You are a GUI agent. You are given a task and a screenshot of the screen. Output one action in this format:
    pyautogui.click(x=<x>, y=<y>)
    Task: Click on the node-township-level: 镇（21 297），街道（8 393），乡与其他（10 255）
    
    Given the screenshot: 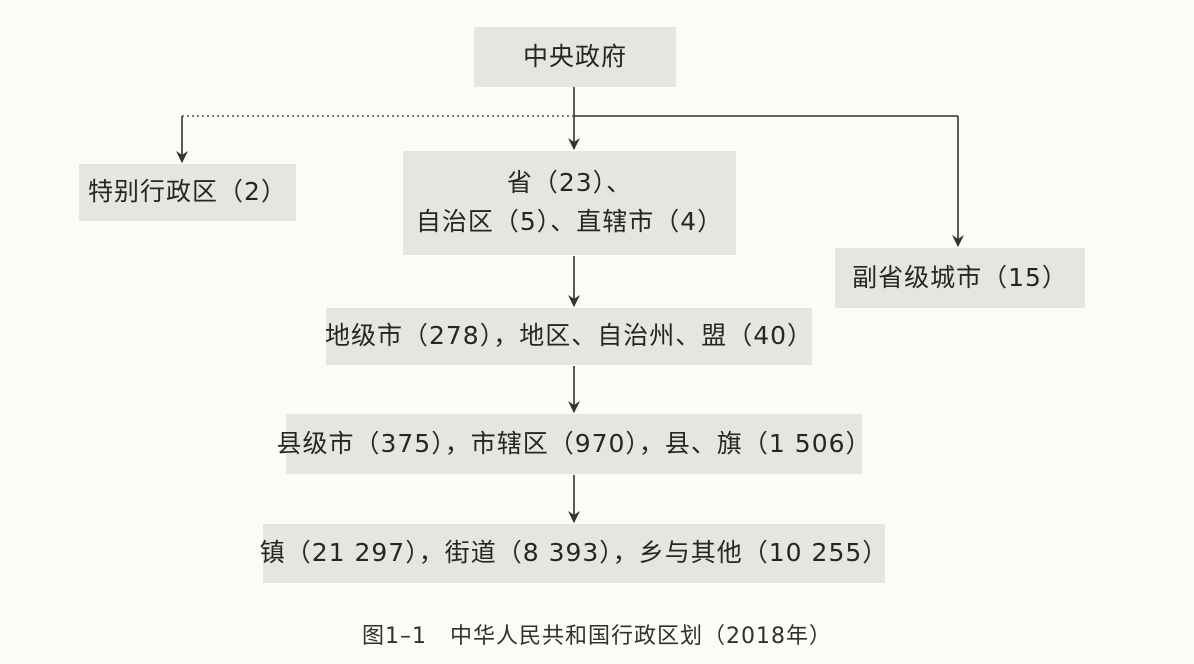 What is the action you would take?
    pyautogui.click(x=573, y=553)
    